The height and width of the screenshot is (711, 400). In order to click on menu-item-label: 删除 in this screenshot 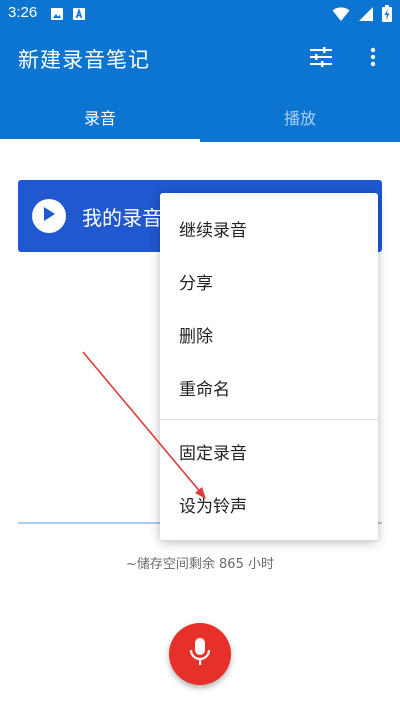, I will do `click(196, 337)`.